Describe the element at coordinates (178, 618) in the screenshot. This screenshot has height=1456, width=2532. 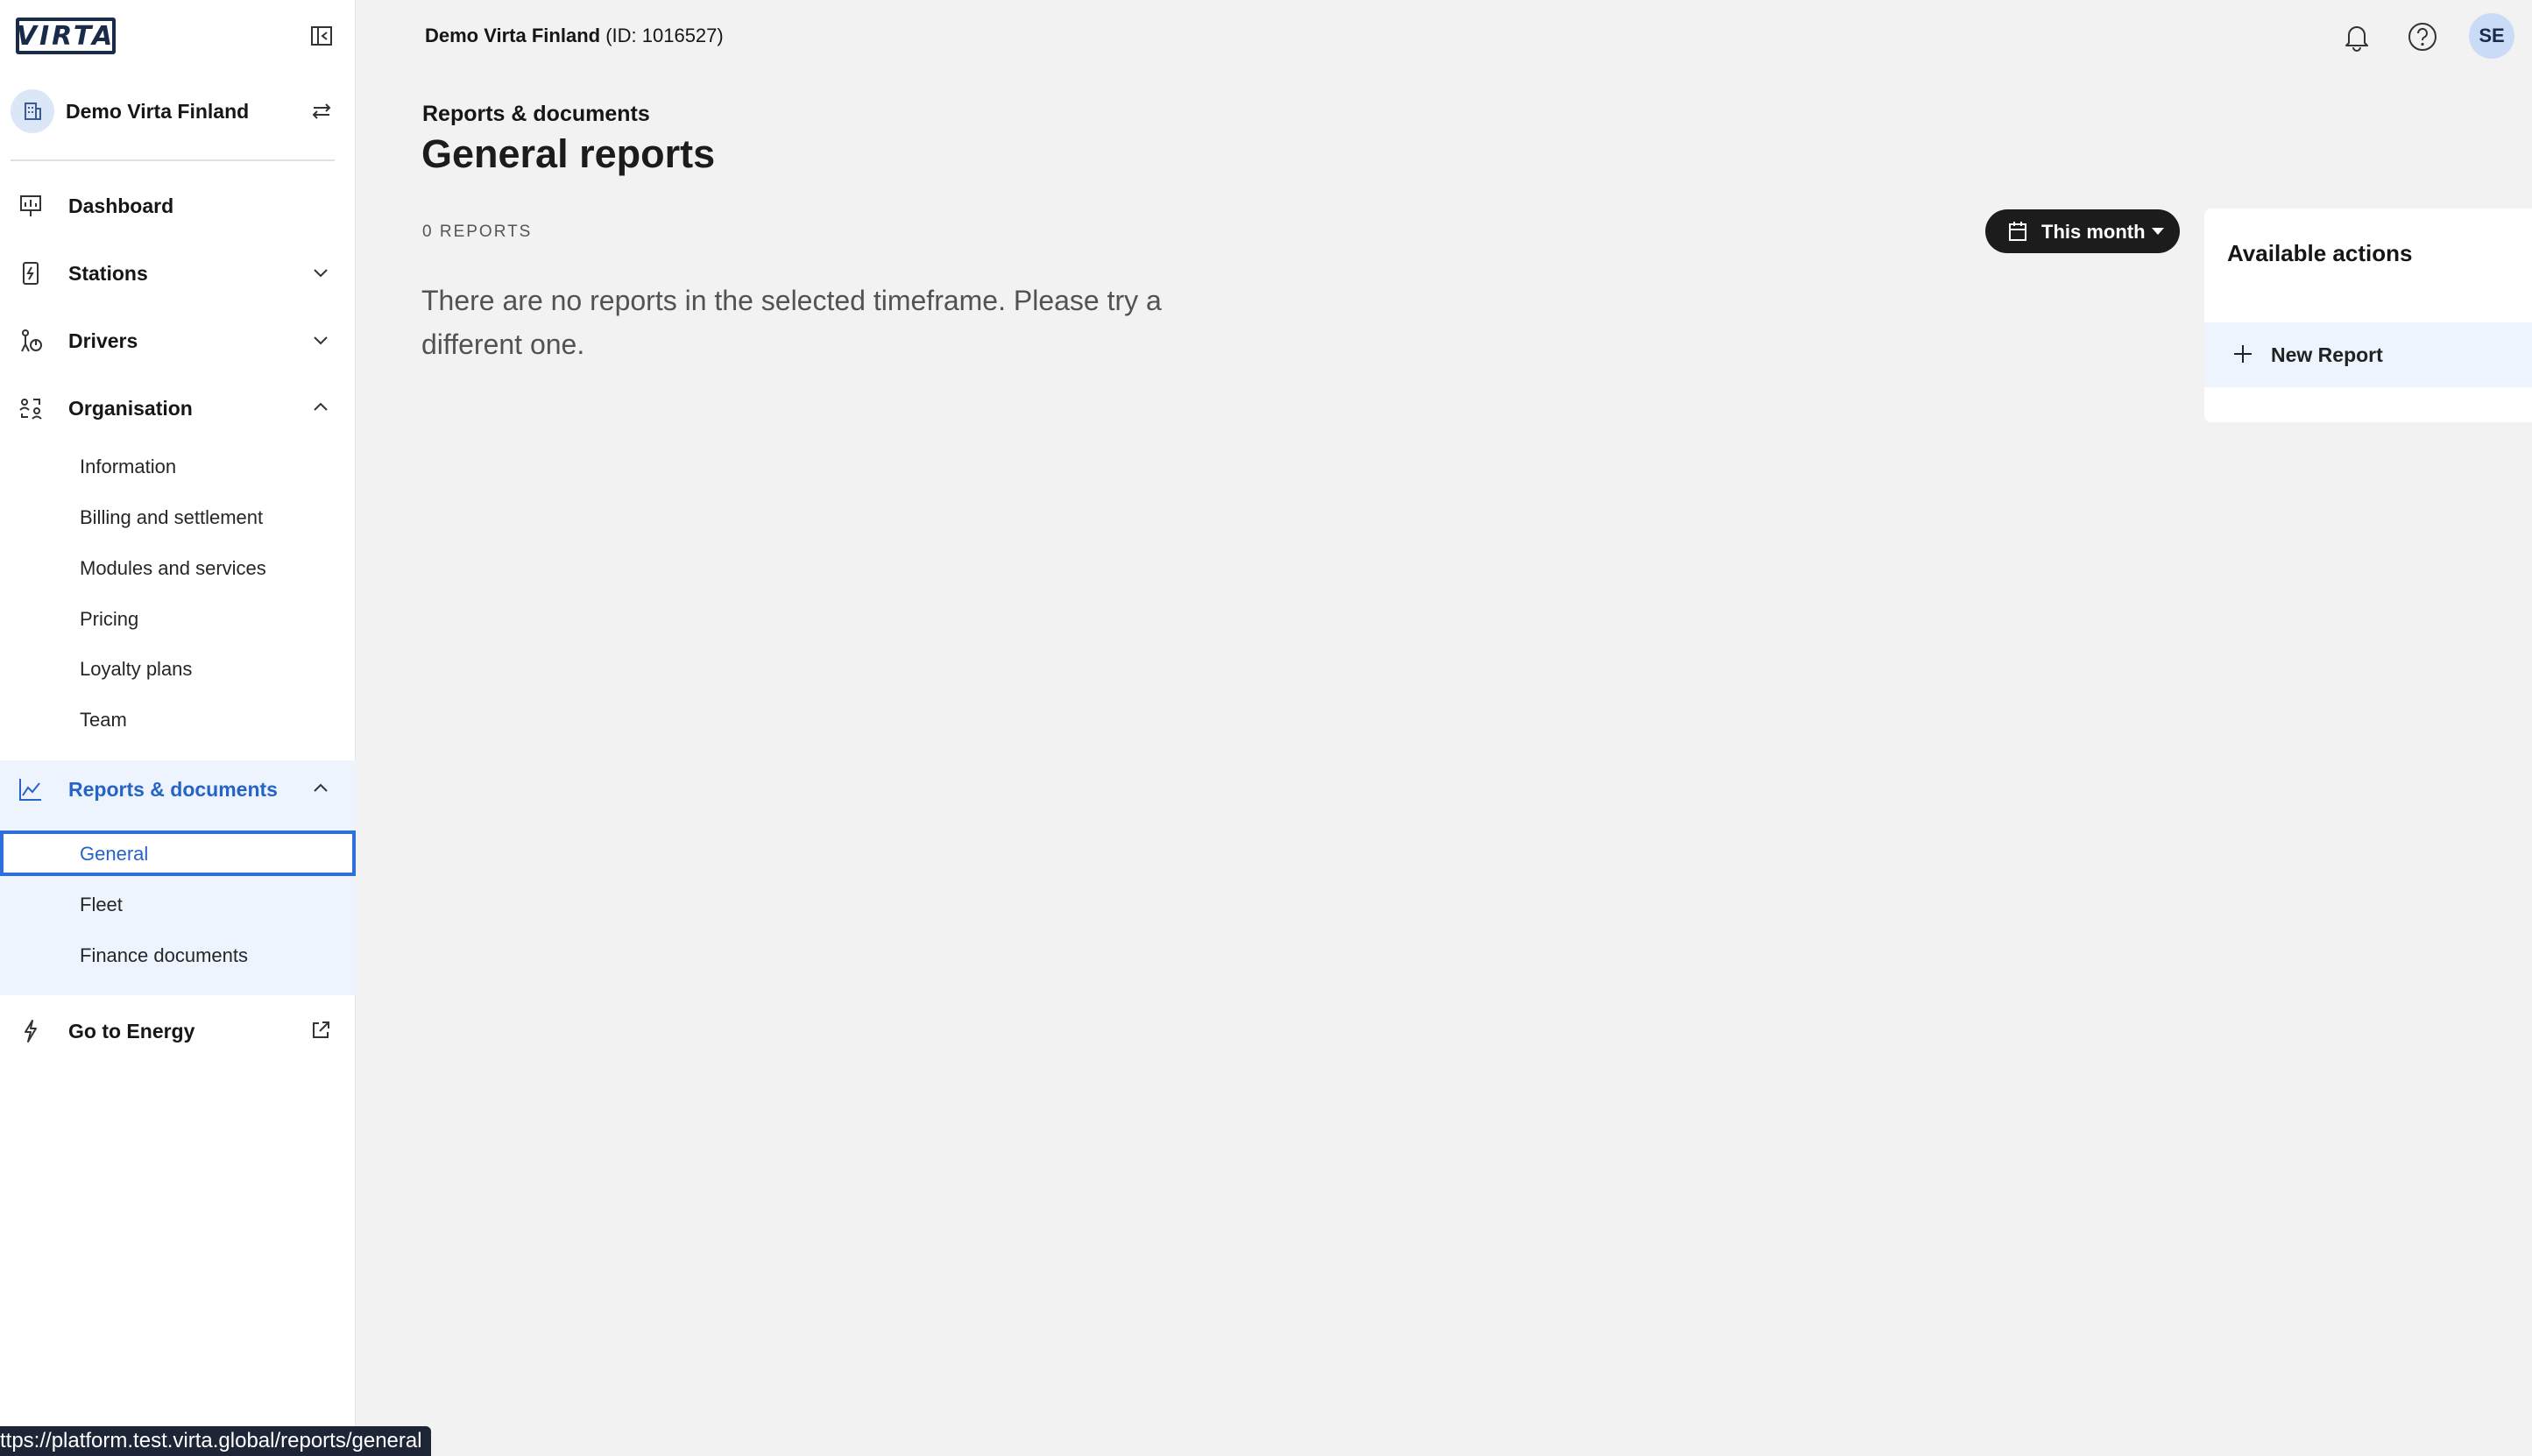
I see `sidebar-subitem-pricing: Pricing` at that location.